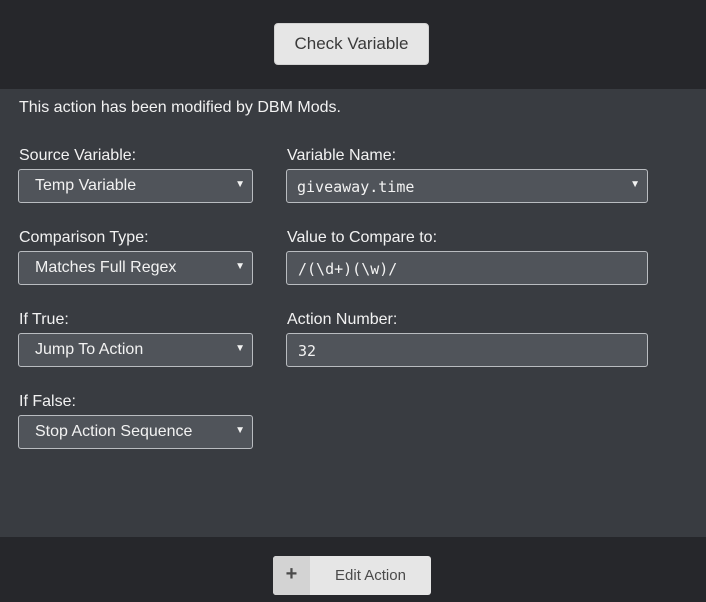 The width and height of the screenshot is (706, 602). I want to click on variable-name-label: Variable Name:, so click(342, 155).